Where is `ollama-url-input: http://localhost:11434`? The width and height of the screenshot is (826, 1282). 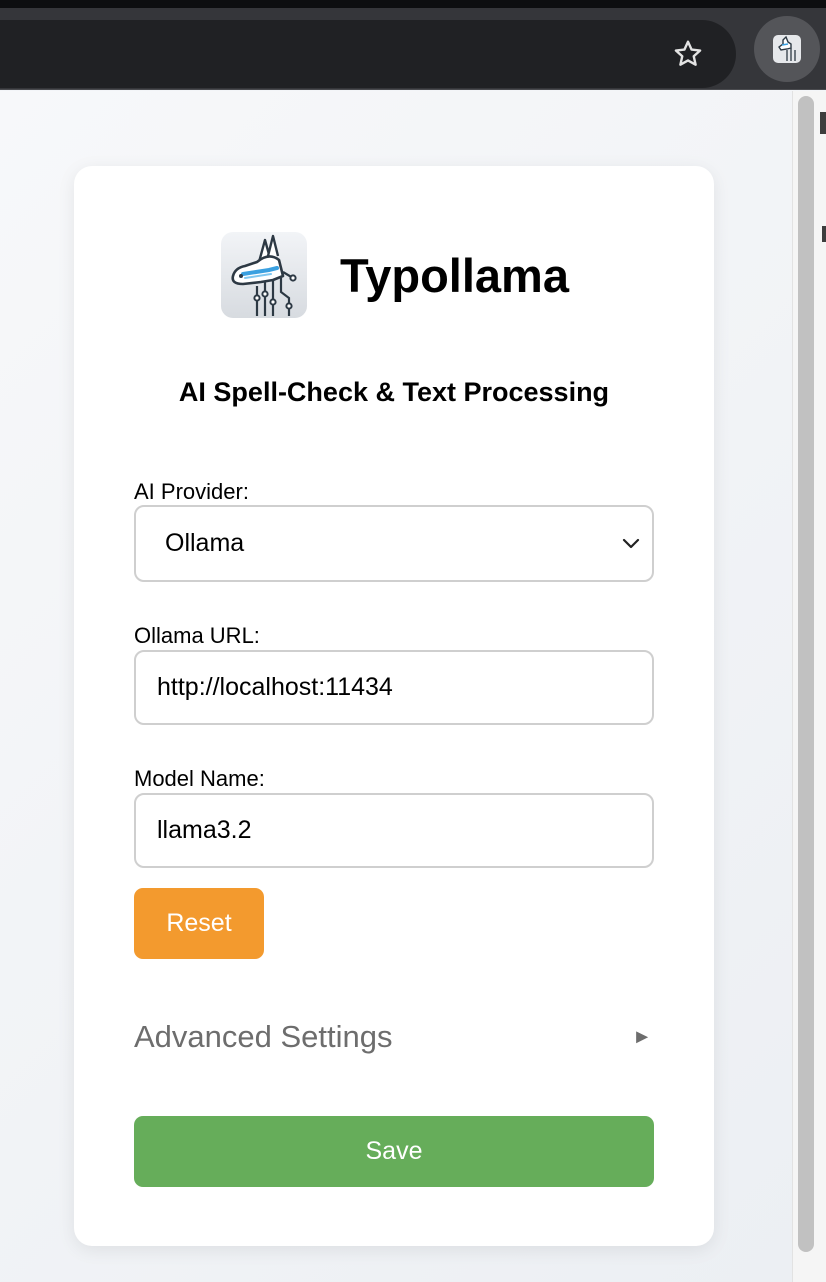 ollama-url-input: http://localhost:11434 is located at coordinates (394, 687).